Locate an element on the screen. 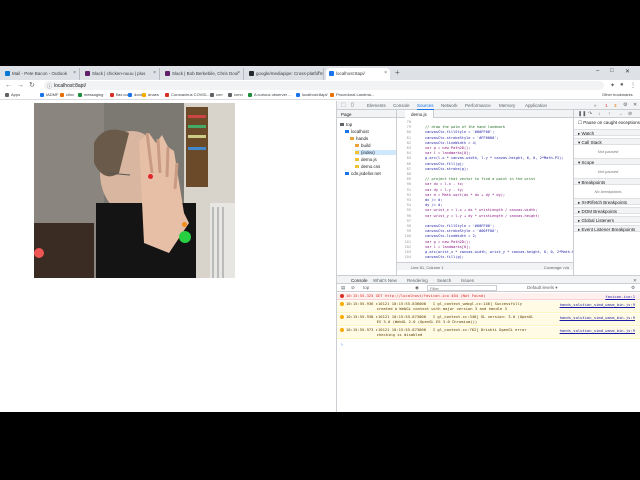  console-prompt: › is located at coordinates (342, 345).